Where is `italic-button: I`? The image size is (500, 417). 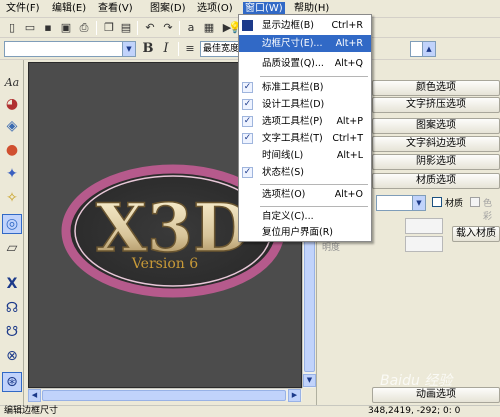
italic-button: I is located at coordinates (166, 49).